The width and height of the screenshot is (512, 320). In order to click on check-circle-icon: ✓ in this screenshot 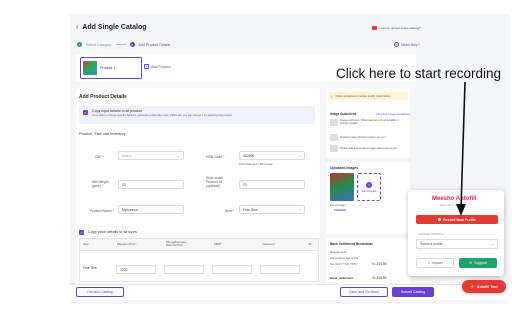, I will do `click(79, 44)`.